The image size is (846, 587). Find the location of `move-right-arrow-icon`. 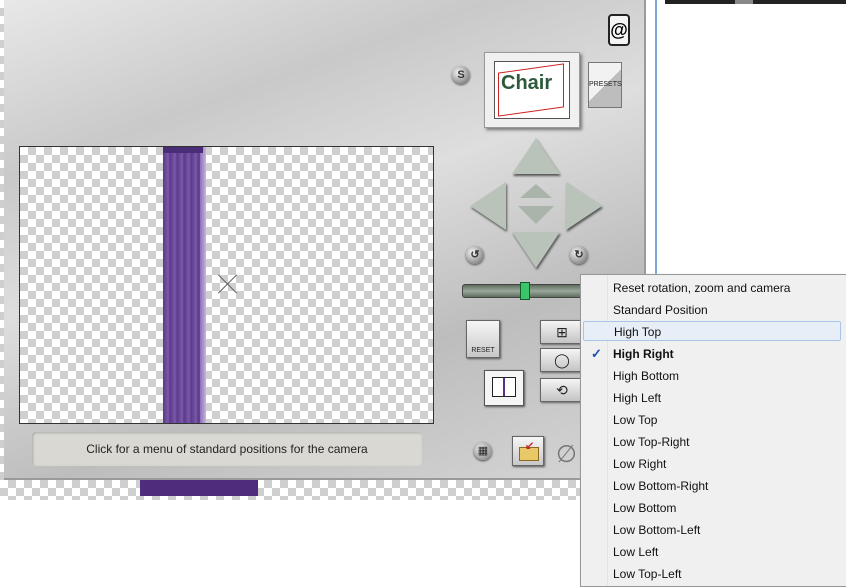

move-right-arrow-icon is located at coordinates (584, 206).